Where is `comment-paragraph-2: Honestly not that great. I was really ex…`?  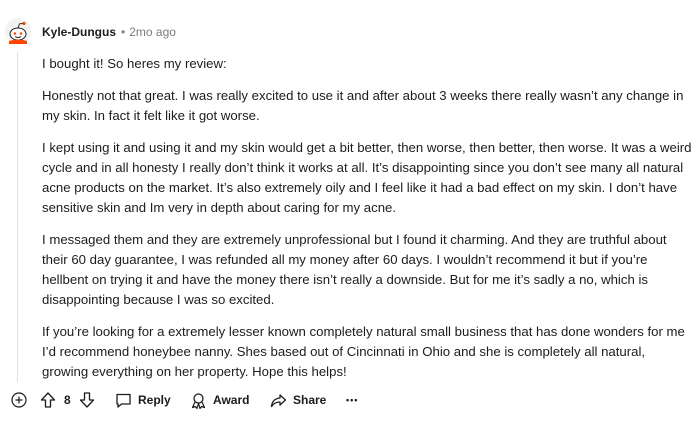
comment-paragraph-2: Honestly not that great. I was really ex… is located at coordinates (363, 105).